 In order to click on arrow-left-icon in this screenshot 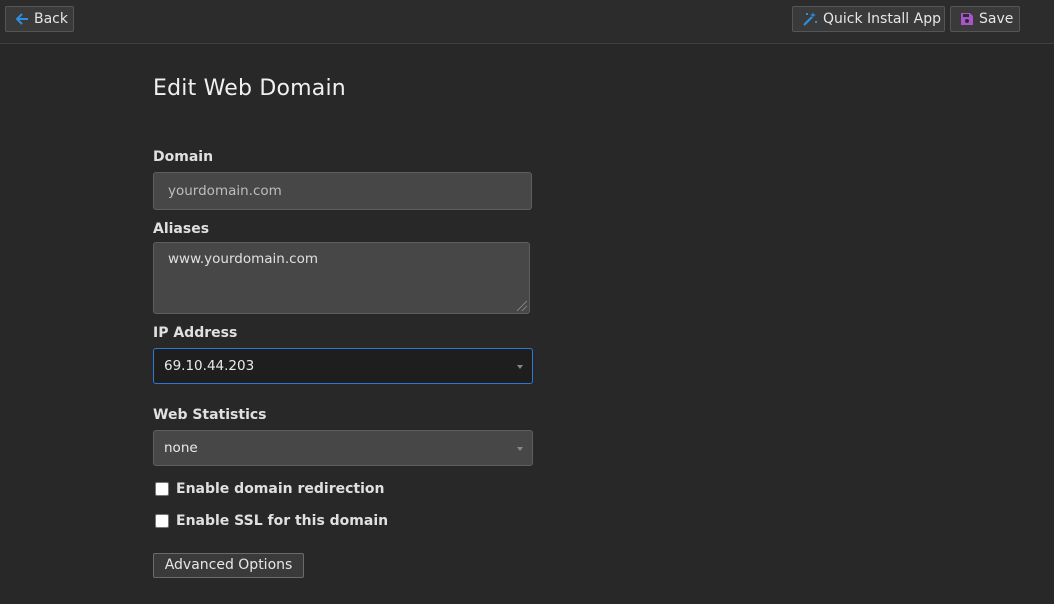, I will do `click(22, 19)`.